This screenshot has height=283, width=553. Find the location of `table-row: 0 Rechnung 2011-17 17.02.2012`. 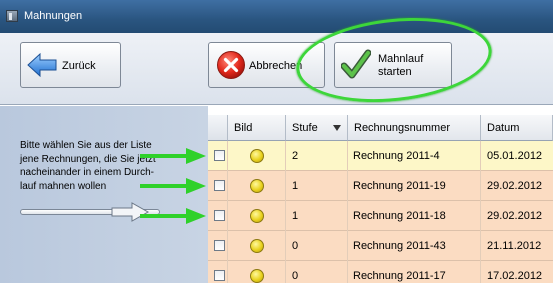

table-row: 0 Rechnung 2011-17 17.02.2012 is located at coordinates (380, 272).